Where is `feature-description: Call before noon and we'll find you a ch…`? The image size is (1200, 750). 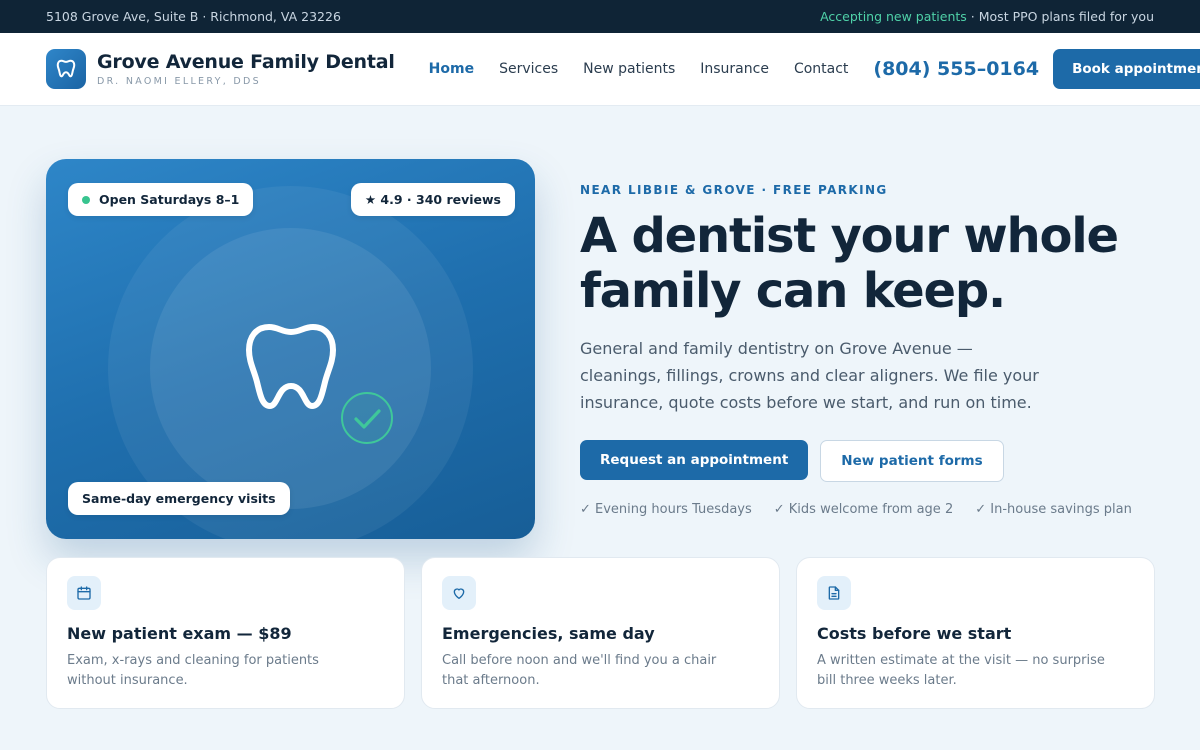 feature-description: Call before noon and we'll find you a ch… is located at coordinates (579, 670).